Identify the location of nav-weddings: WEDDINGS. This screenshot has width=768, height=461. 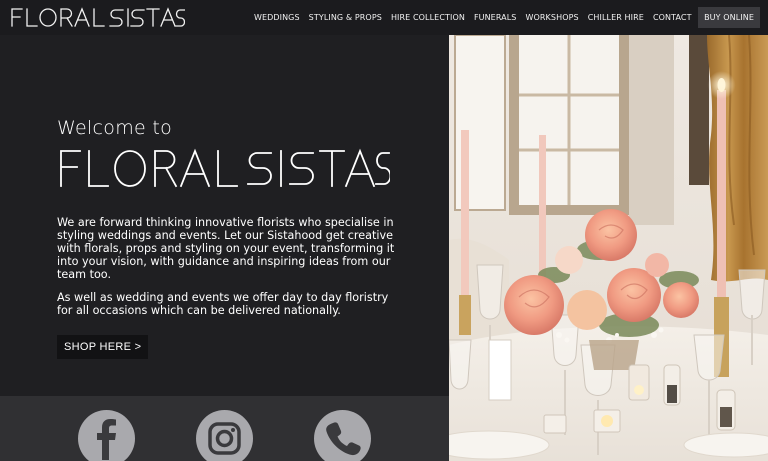
(276, 17).